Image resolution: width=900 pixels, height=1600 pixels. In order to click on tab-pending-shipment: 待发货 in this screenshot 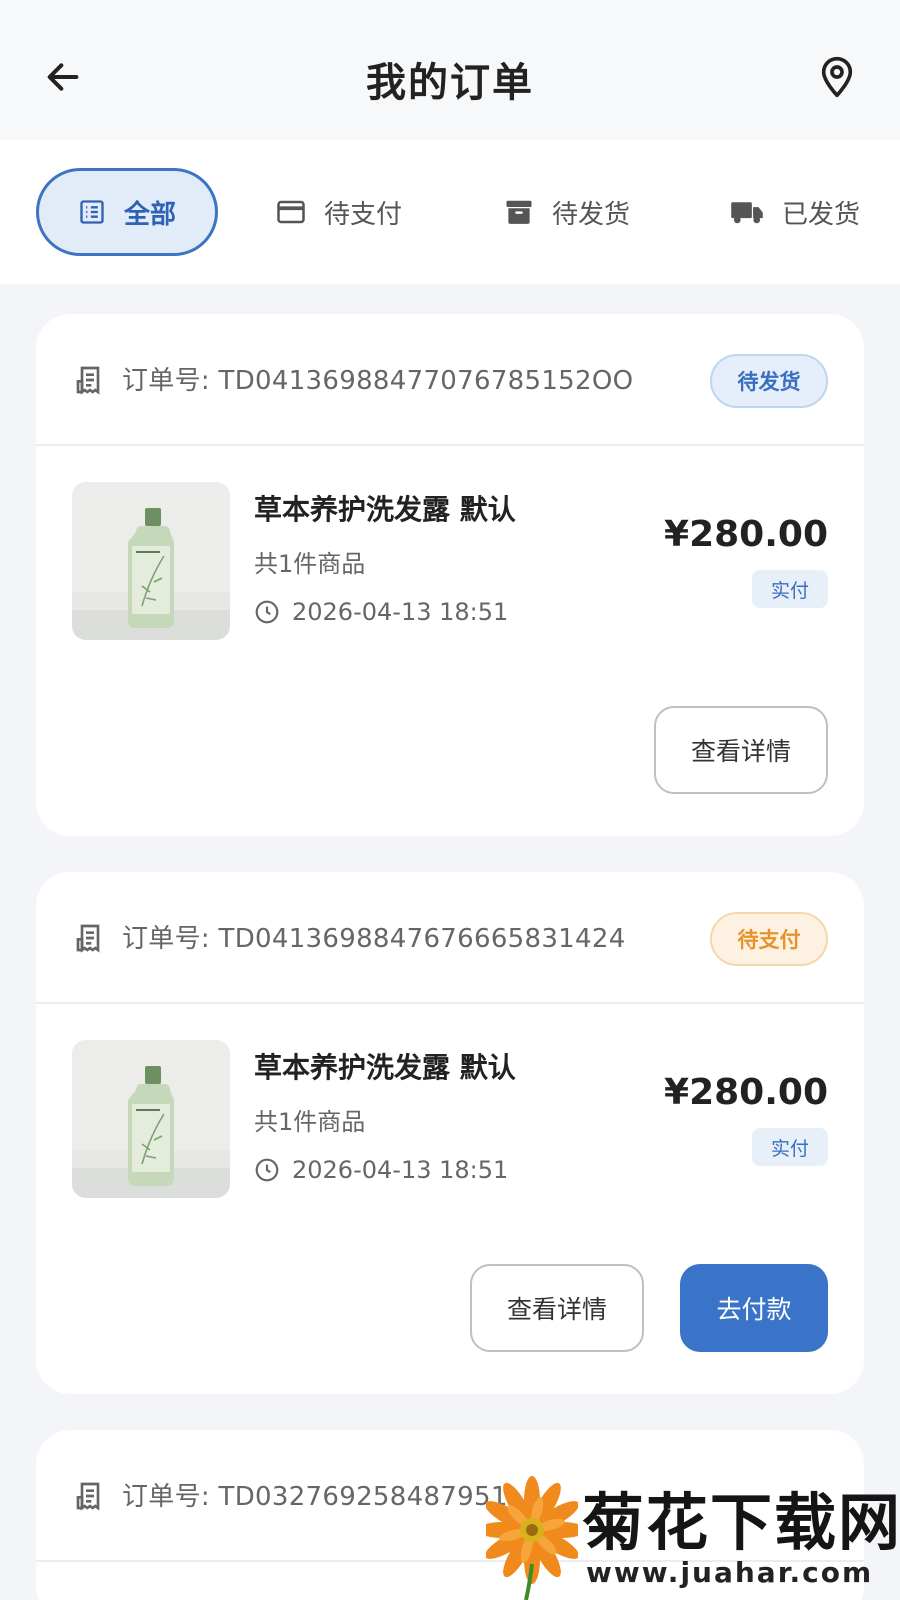, I will do `click(567, 212)`.